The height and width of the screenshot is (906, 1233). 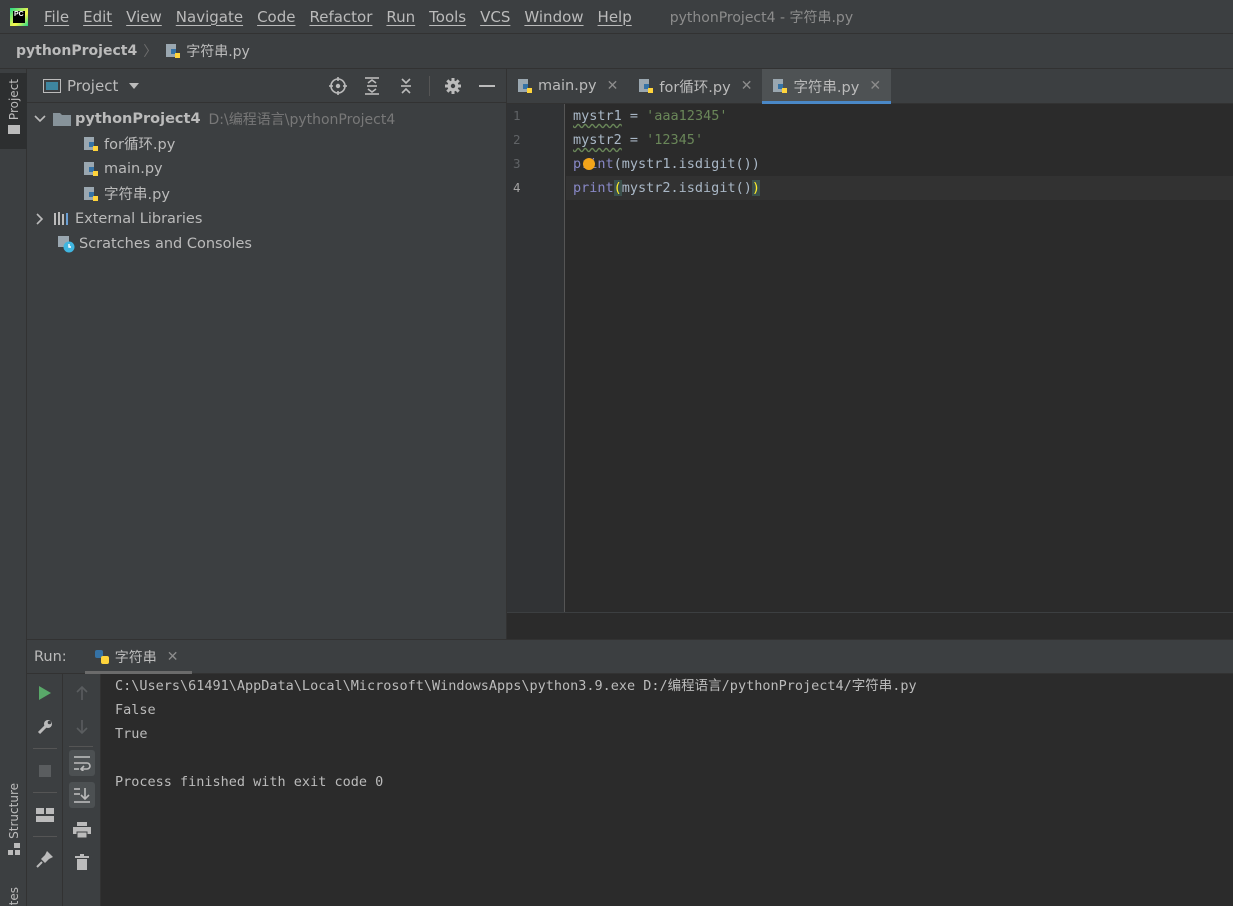 What do you see at coordinates (133, 168) in the screenshot?
I see `tree-file-label: main.py` at bounding box center [133, 168].